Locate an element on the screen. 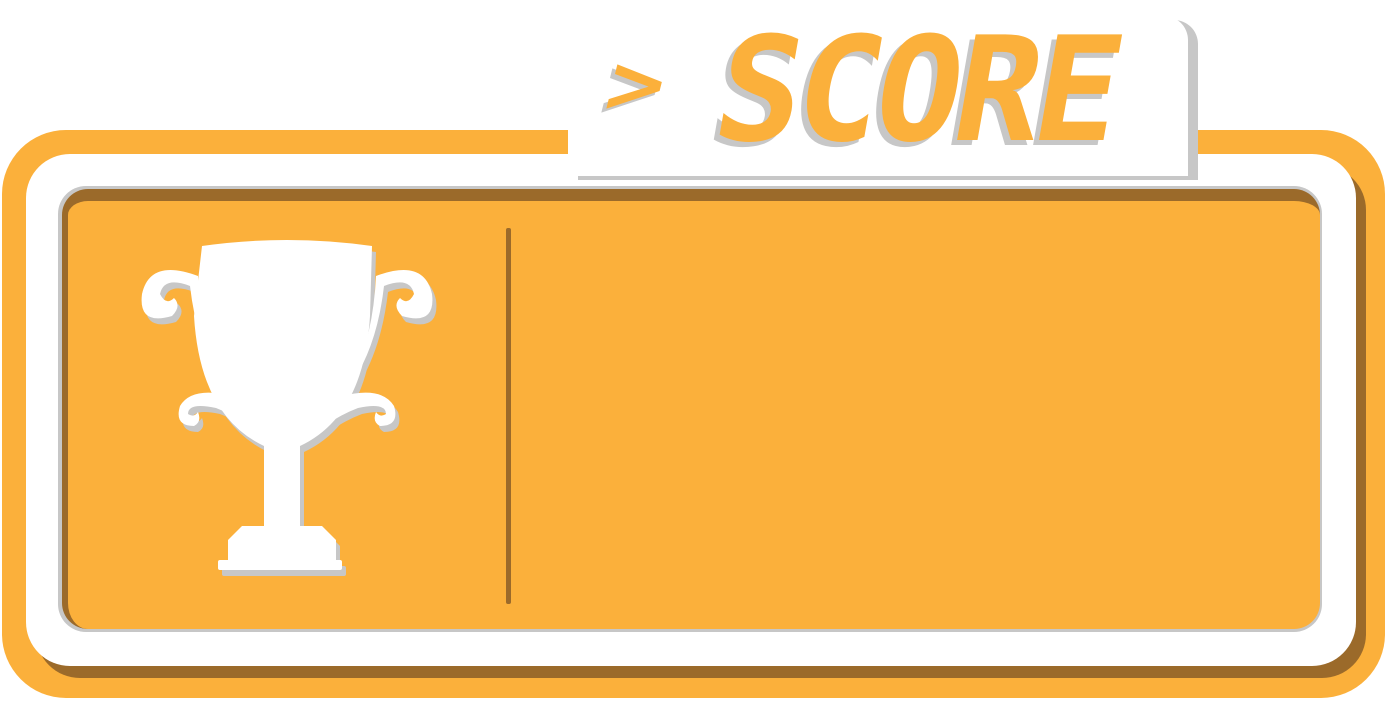  trophy-icon is located at coordinates (287, 411).